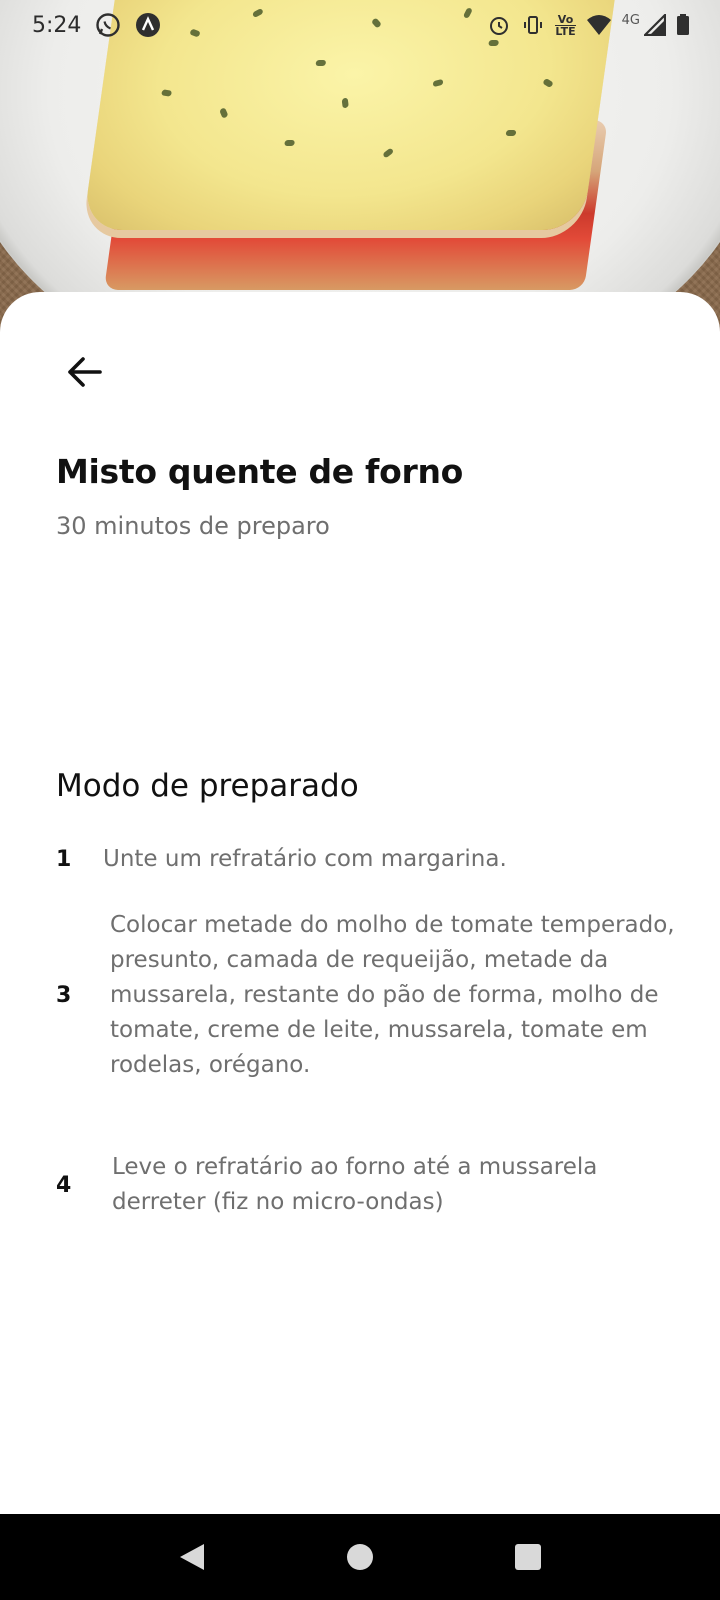 This screenshot has height=1600, width=720. Describe the element at coordinates (565, 31) in the screenshot. I see `lte-label: LTE` at that location.